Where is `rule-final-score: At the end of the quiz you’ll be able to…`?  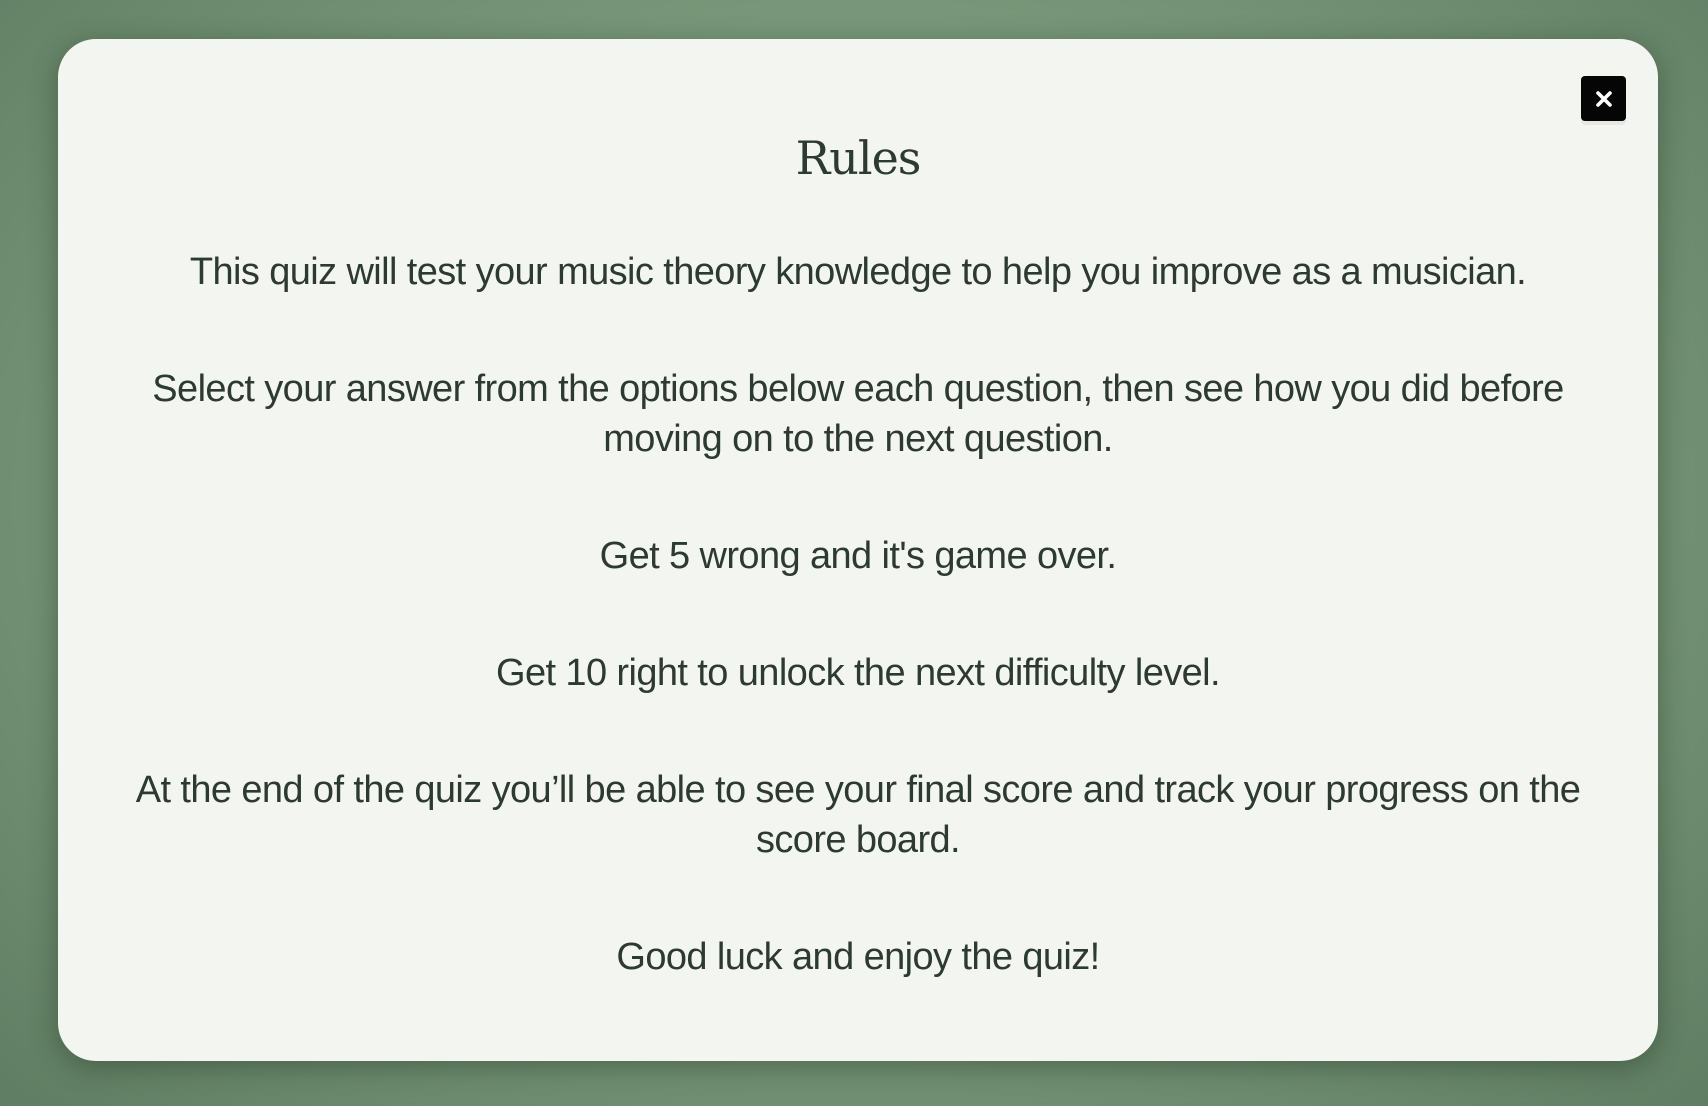
rule-final-score: At the end of the quiz you’ll be able to… is located at coordinates (858, 815).